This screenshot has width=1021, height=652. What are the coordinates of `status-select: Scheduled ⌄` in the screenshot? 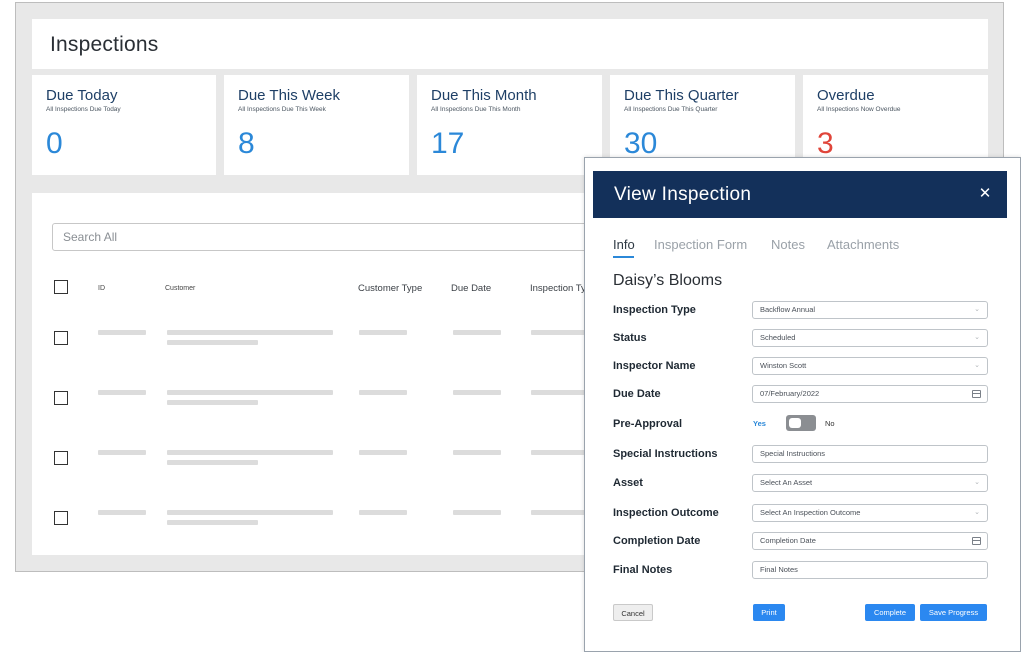 It's located at (870, 338).